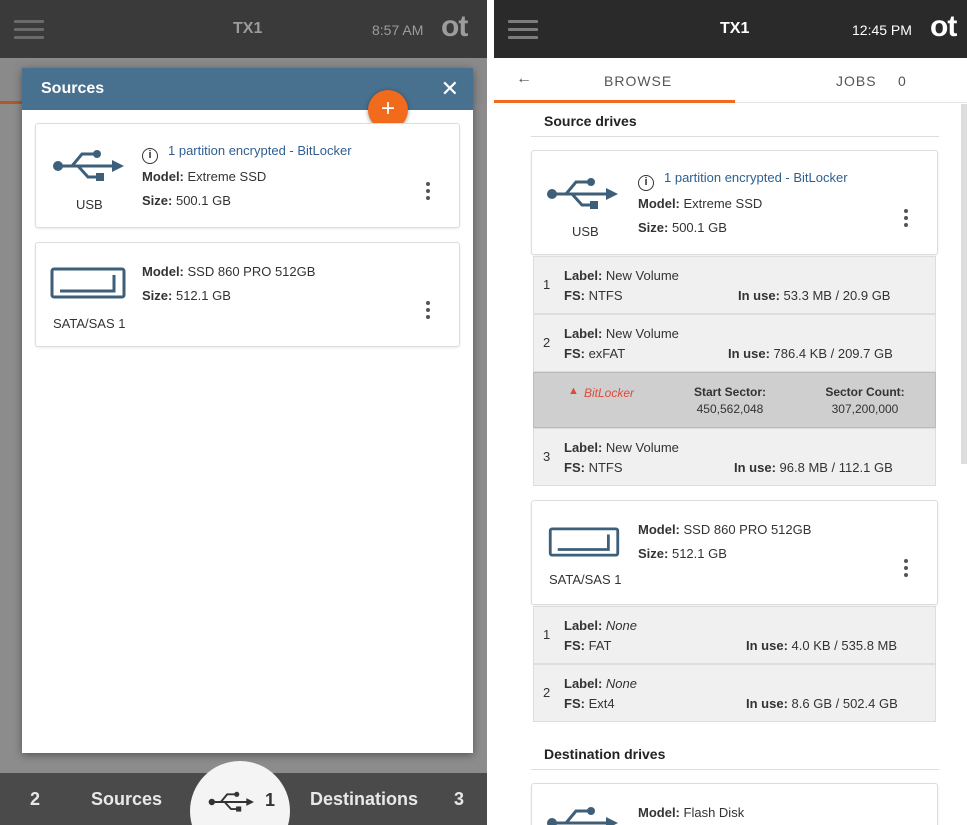 The width and height of the screenshot is (967, 825). I want to click on partition-fs: FS: Ext4, so click(589, 703).